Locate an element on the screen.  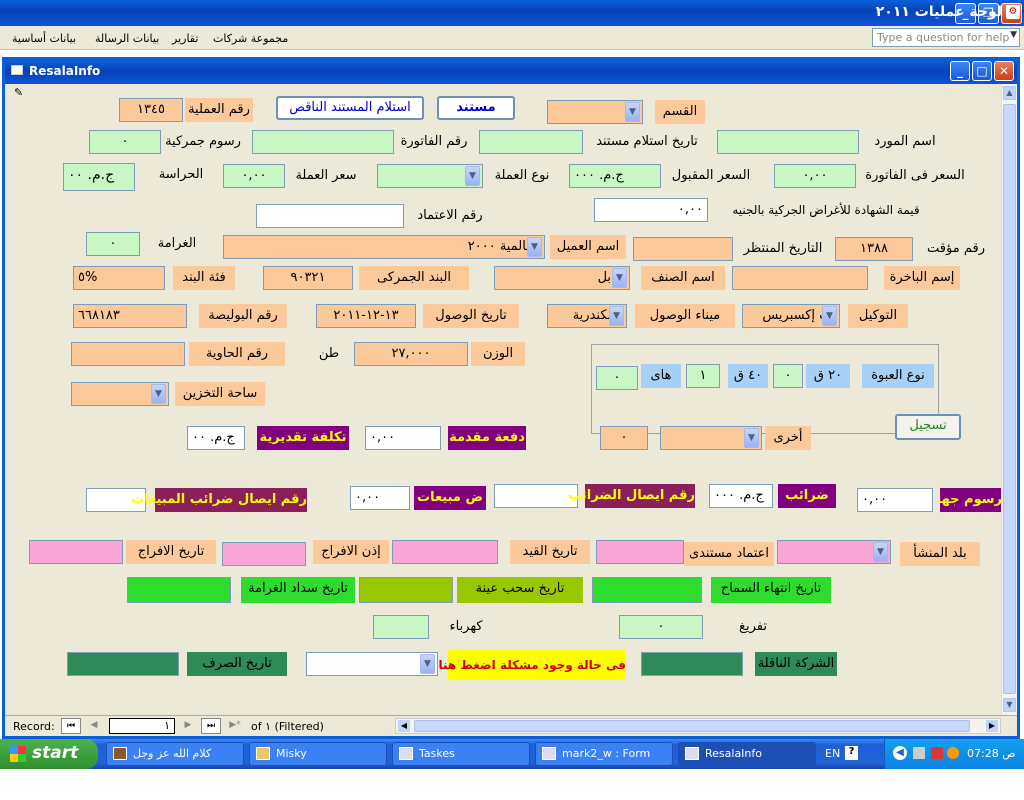
category-select: توابل▼ is located at coordinates (562, 278).